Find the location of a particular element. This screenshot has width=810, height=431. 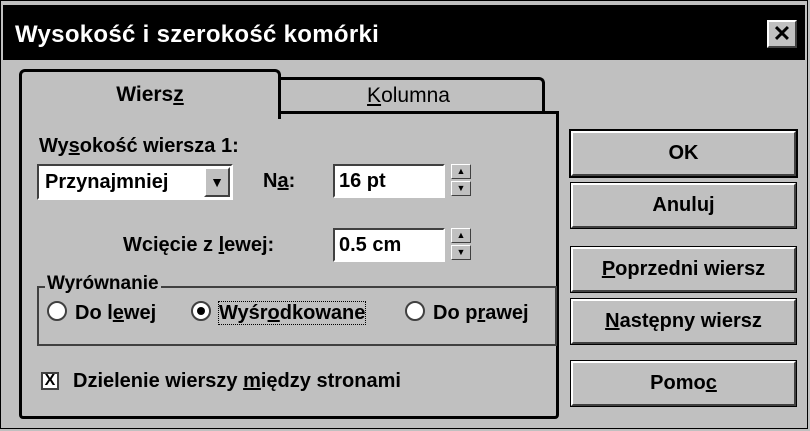

at-label-post: : is located at coordinates (292, 181).